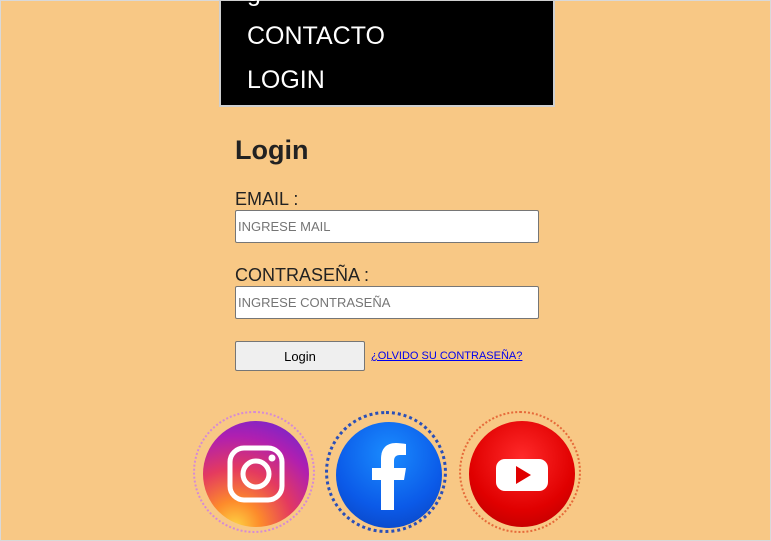 Image resolution: width=771 pixels, height=541 pixels. I want to click on youtube-button, so click(520, 472).